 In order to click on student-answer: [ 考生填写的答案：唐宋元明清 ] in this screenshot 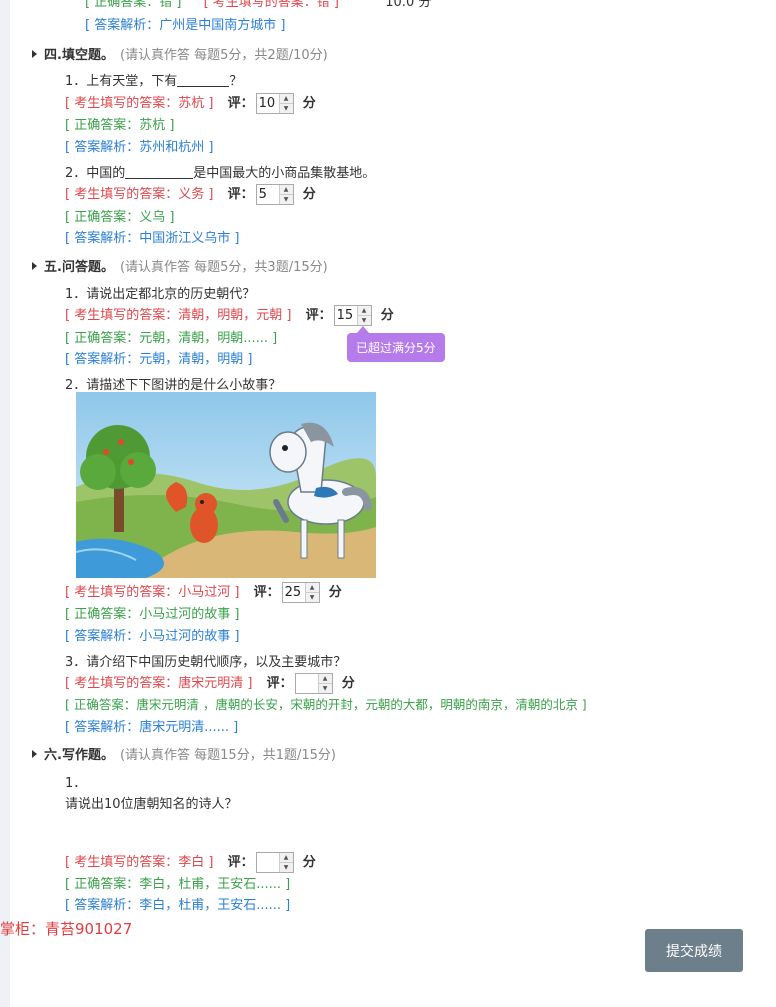, I will do `click(159, 683)`.